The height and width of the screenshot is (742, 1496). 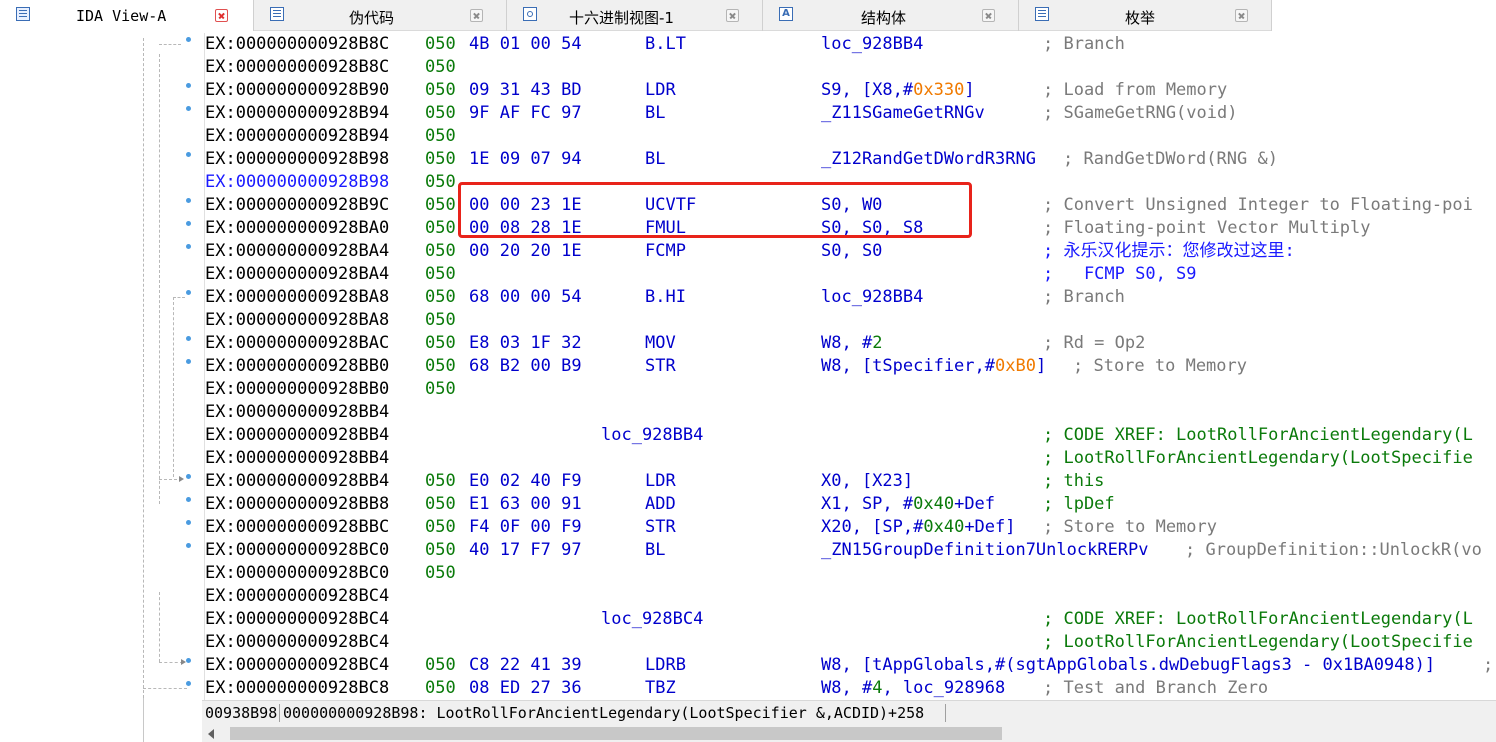 I want to click on enums-icon, so click(x=1042, y=14).